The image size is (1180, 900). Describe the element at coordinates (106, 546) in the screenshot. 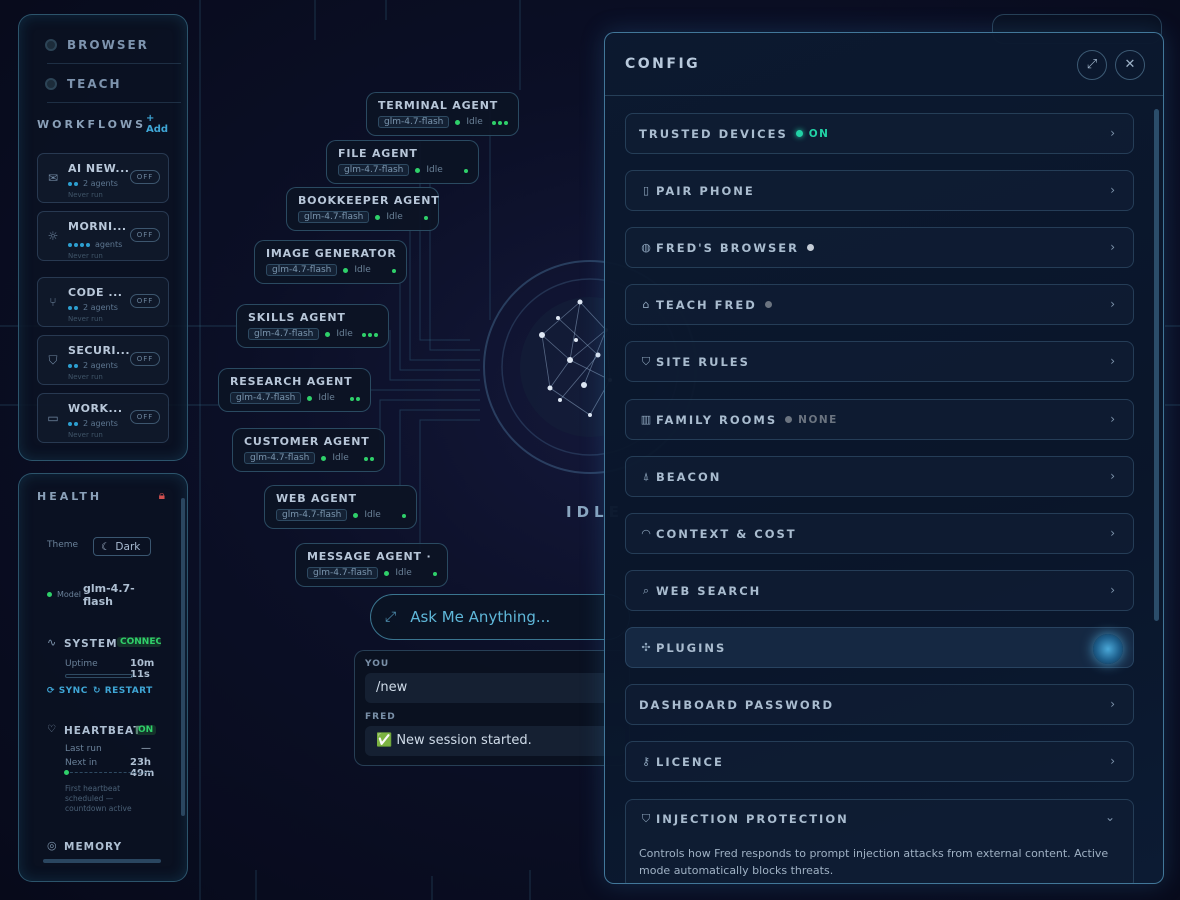

I see `moon-icon: ☾` at that location.